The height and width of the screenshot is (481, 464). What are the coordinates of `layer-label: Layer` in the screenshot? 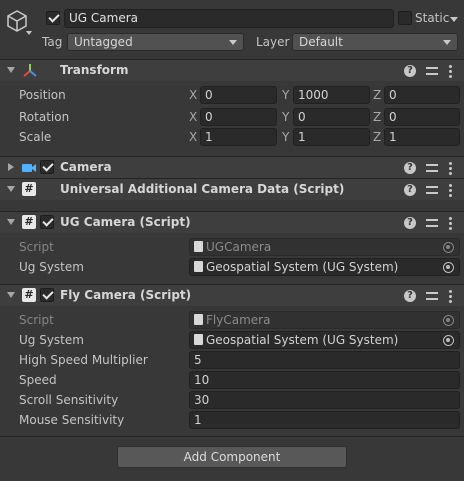 It's located at (273, 42).